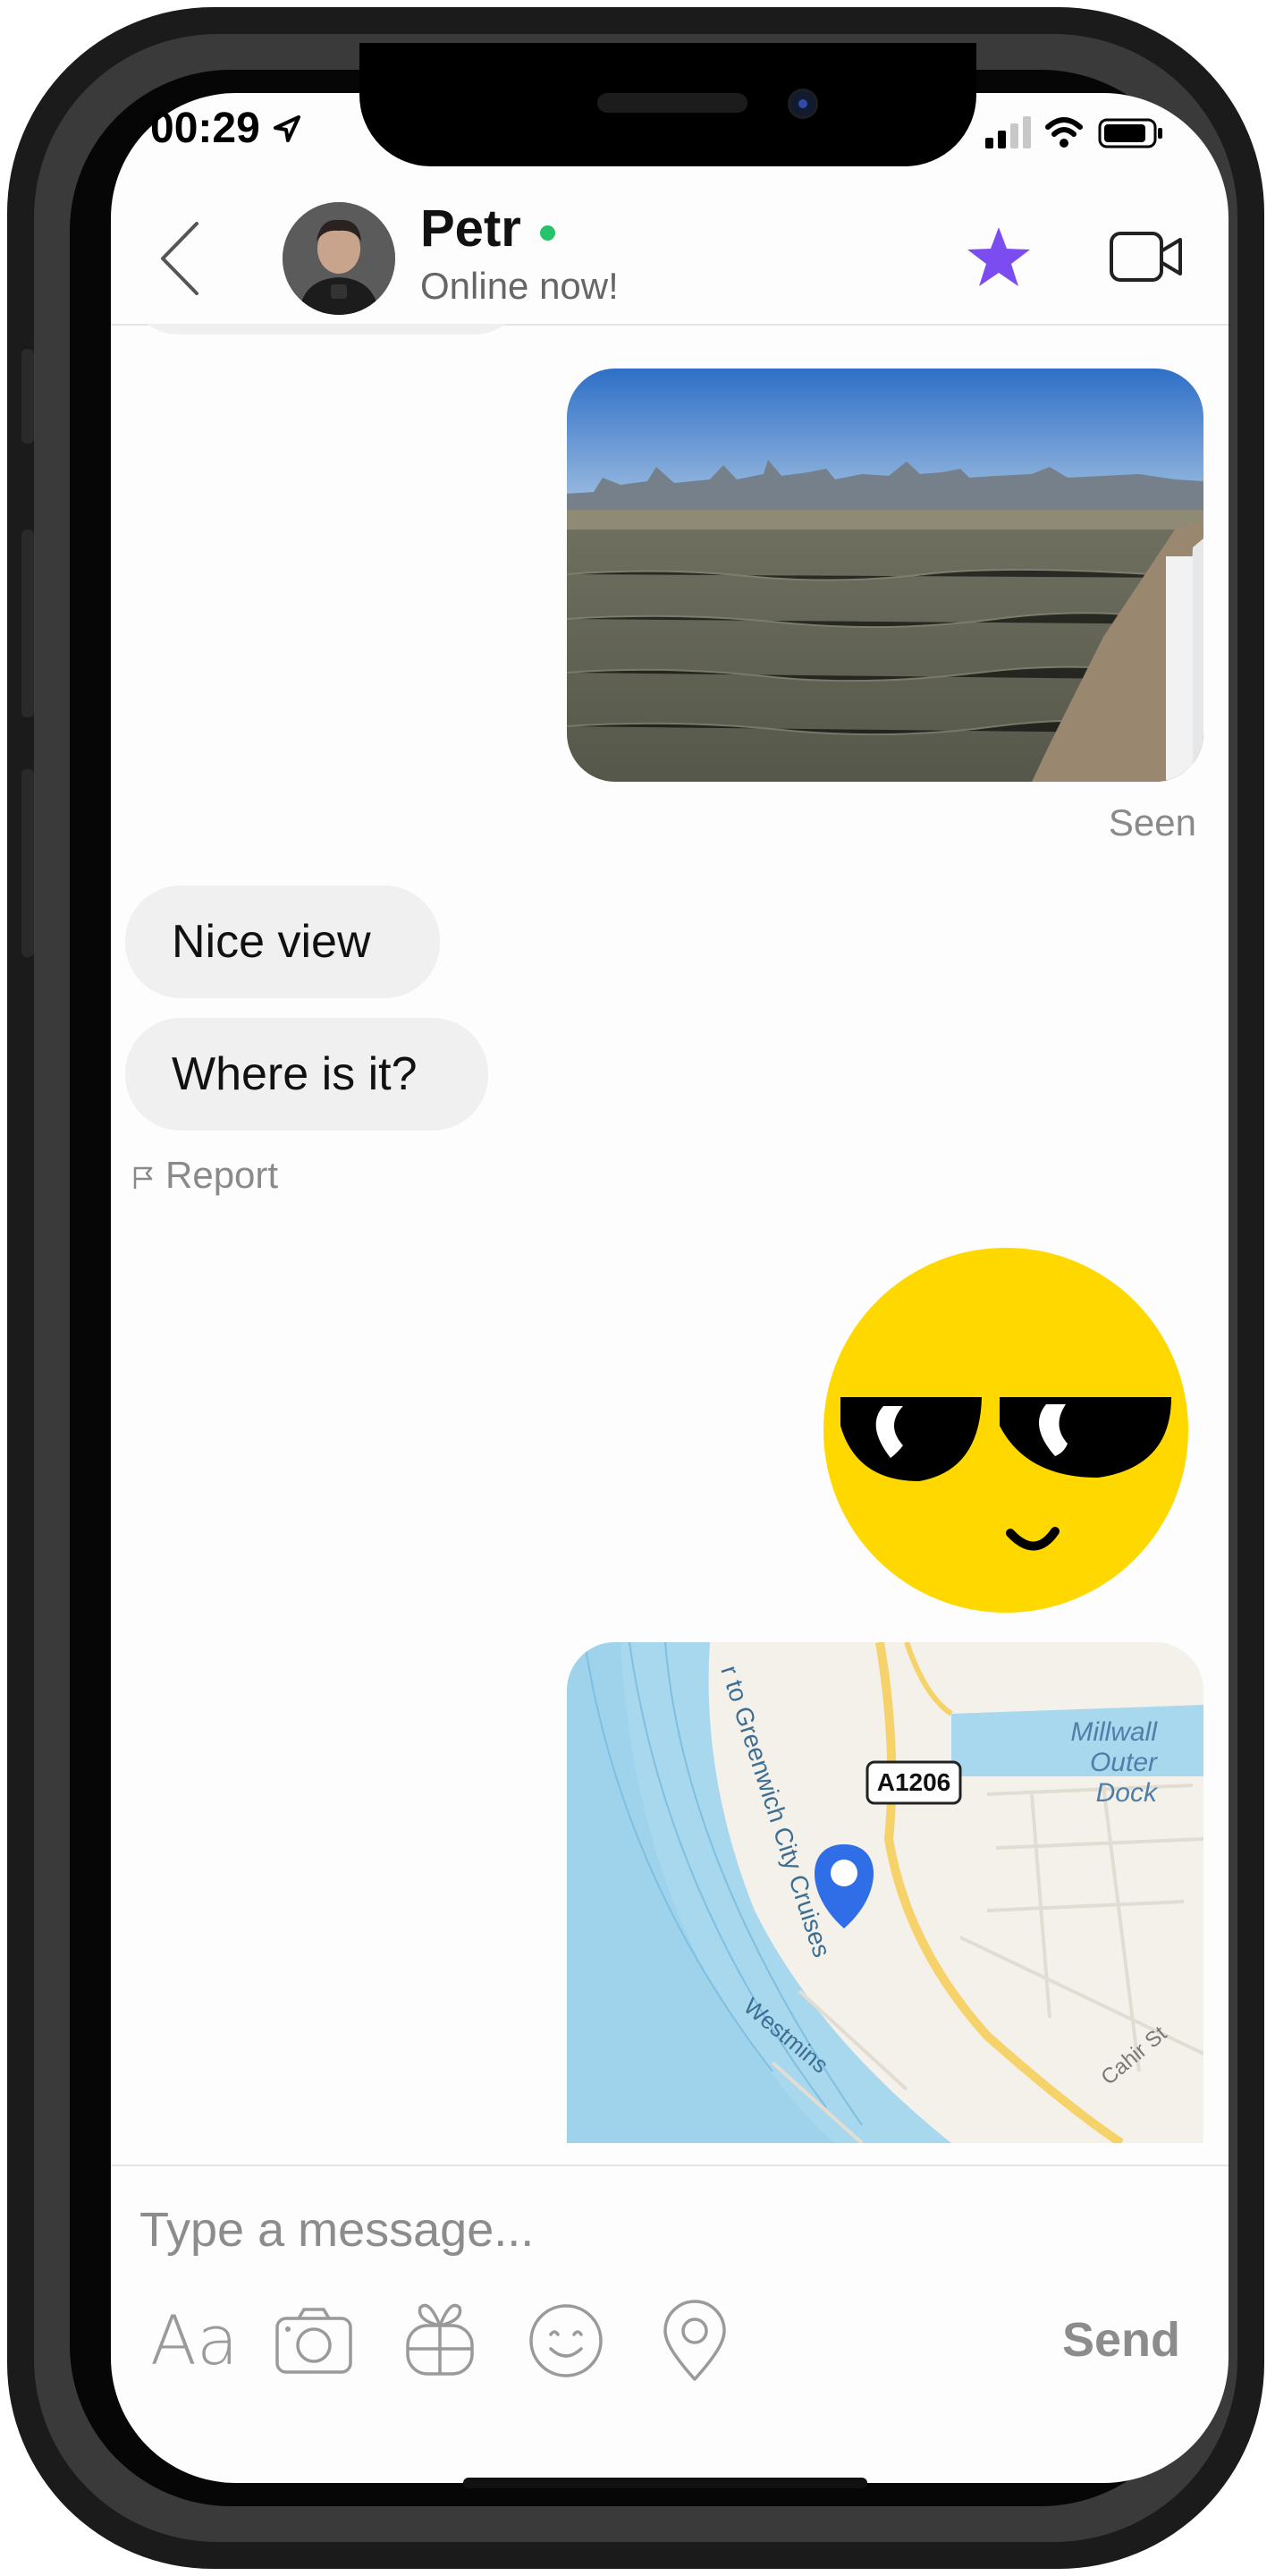 This screenshot has height=2576, width=1275. Describe the element at coordinates (695, 2341) in the screenshot. I see `location-pin-icon` at that location.